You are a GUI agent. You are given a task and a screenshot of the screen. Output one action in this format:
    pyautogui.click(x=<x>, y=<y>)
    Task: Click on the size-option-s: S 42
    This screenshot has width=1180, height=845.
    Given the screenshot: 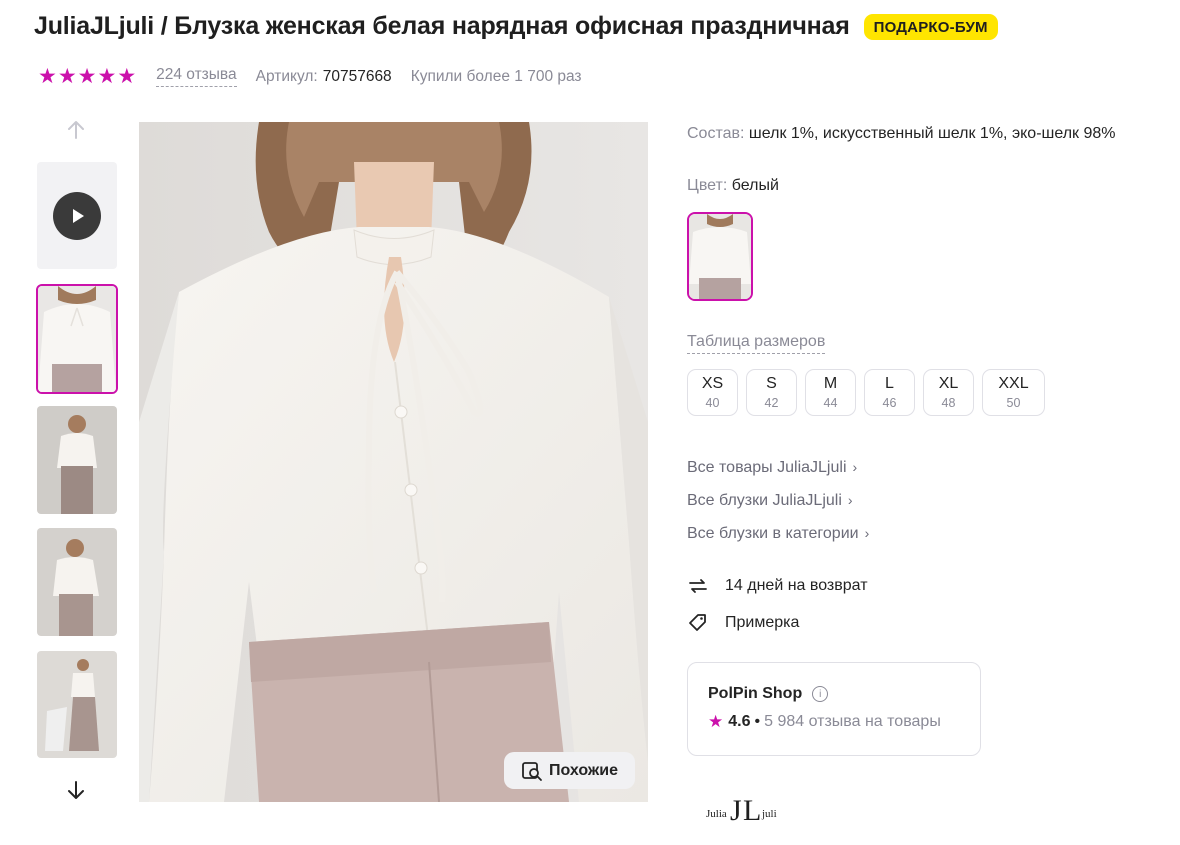 What is the action you would take?
    pyautogui.click(x=771, y=392)
    